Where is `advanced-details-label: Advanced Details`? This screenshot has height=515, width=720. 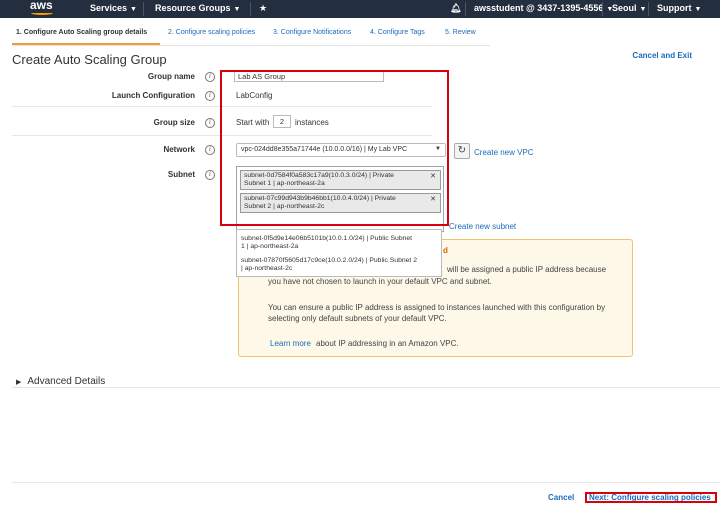 advanced-details-label: Advanced Details is located at coordinates (66, 381).